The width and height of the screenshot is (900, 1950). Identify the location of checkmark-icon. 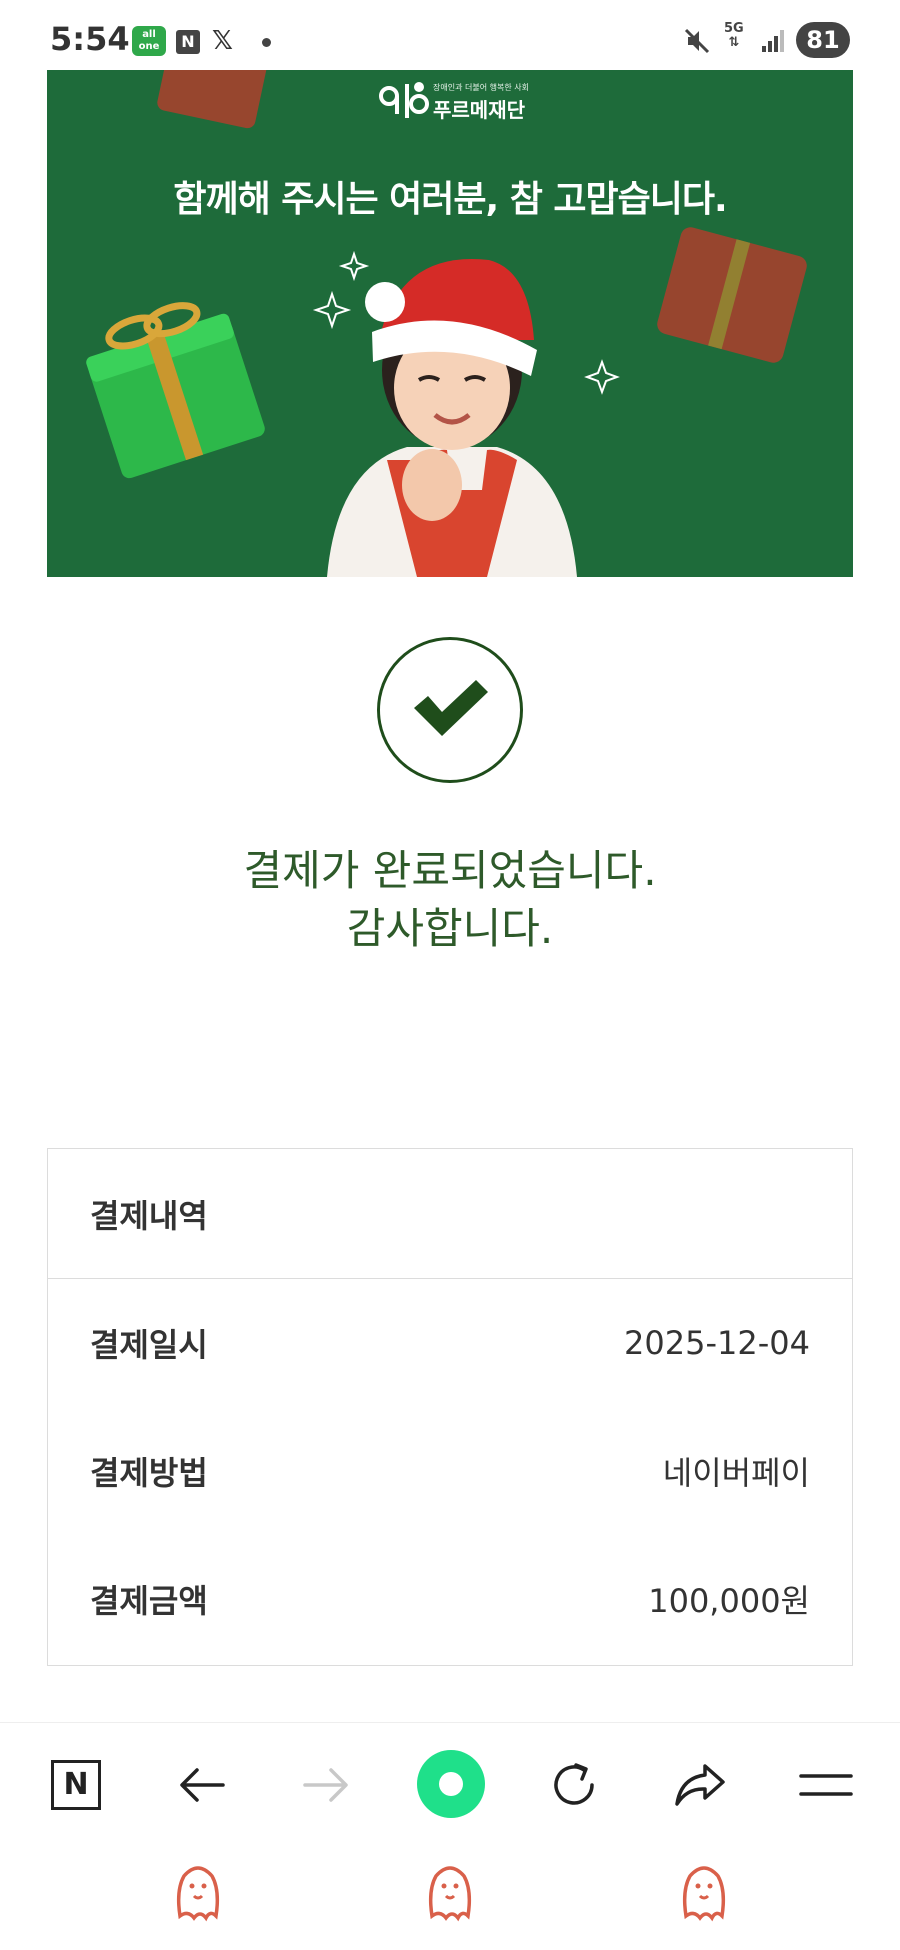
(451, 708).